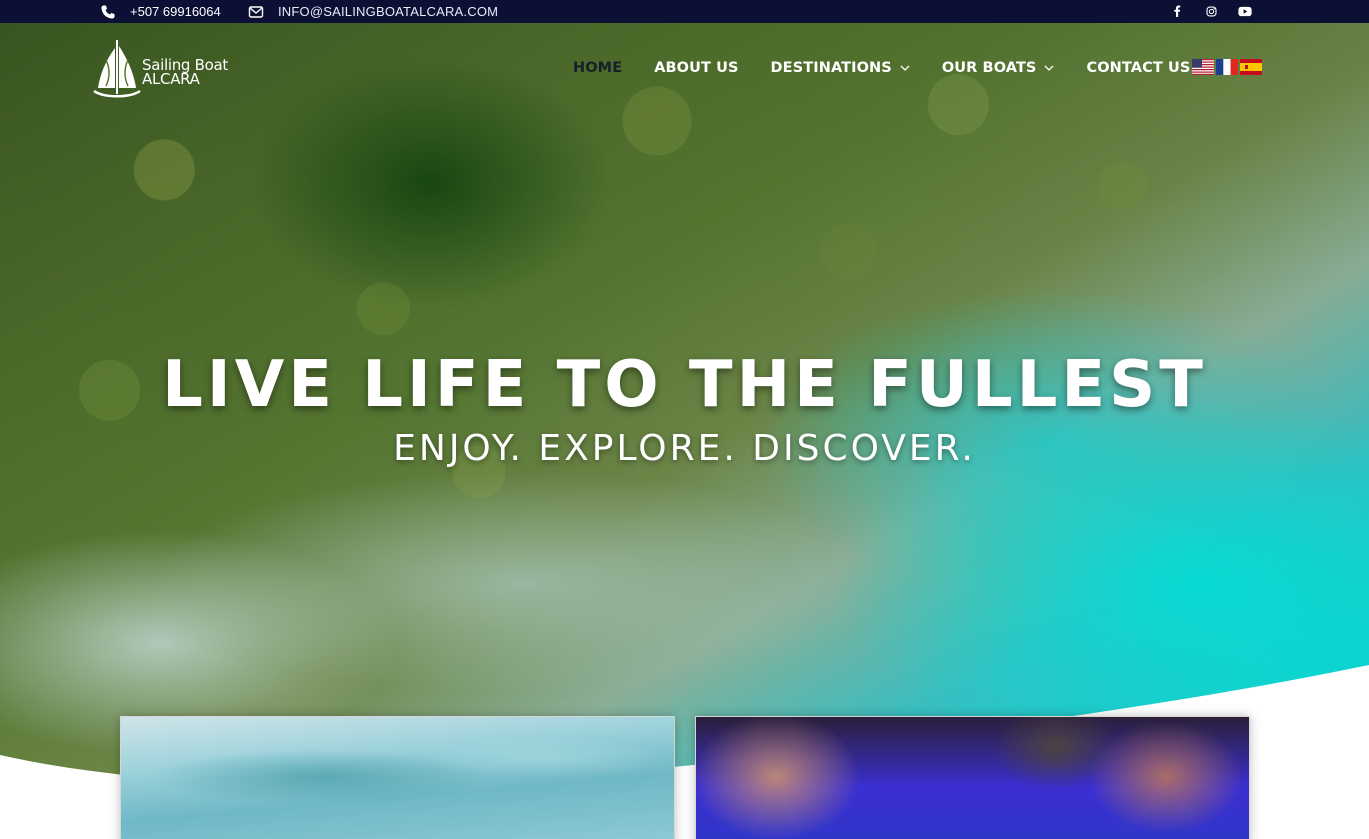 The height and width of the screenshot is (839, 1369). I want to click on phone-number: +507 69916064, so click(175, 11).